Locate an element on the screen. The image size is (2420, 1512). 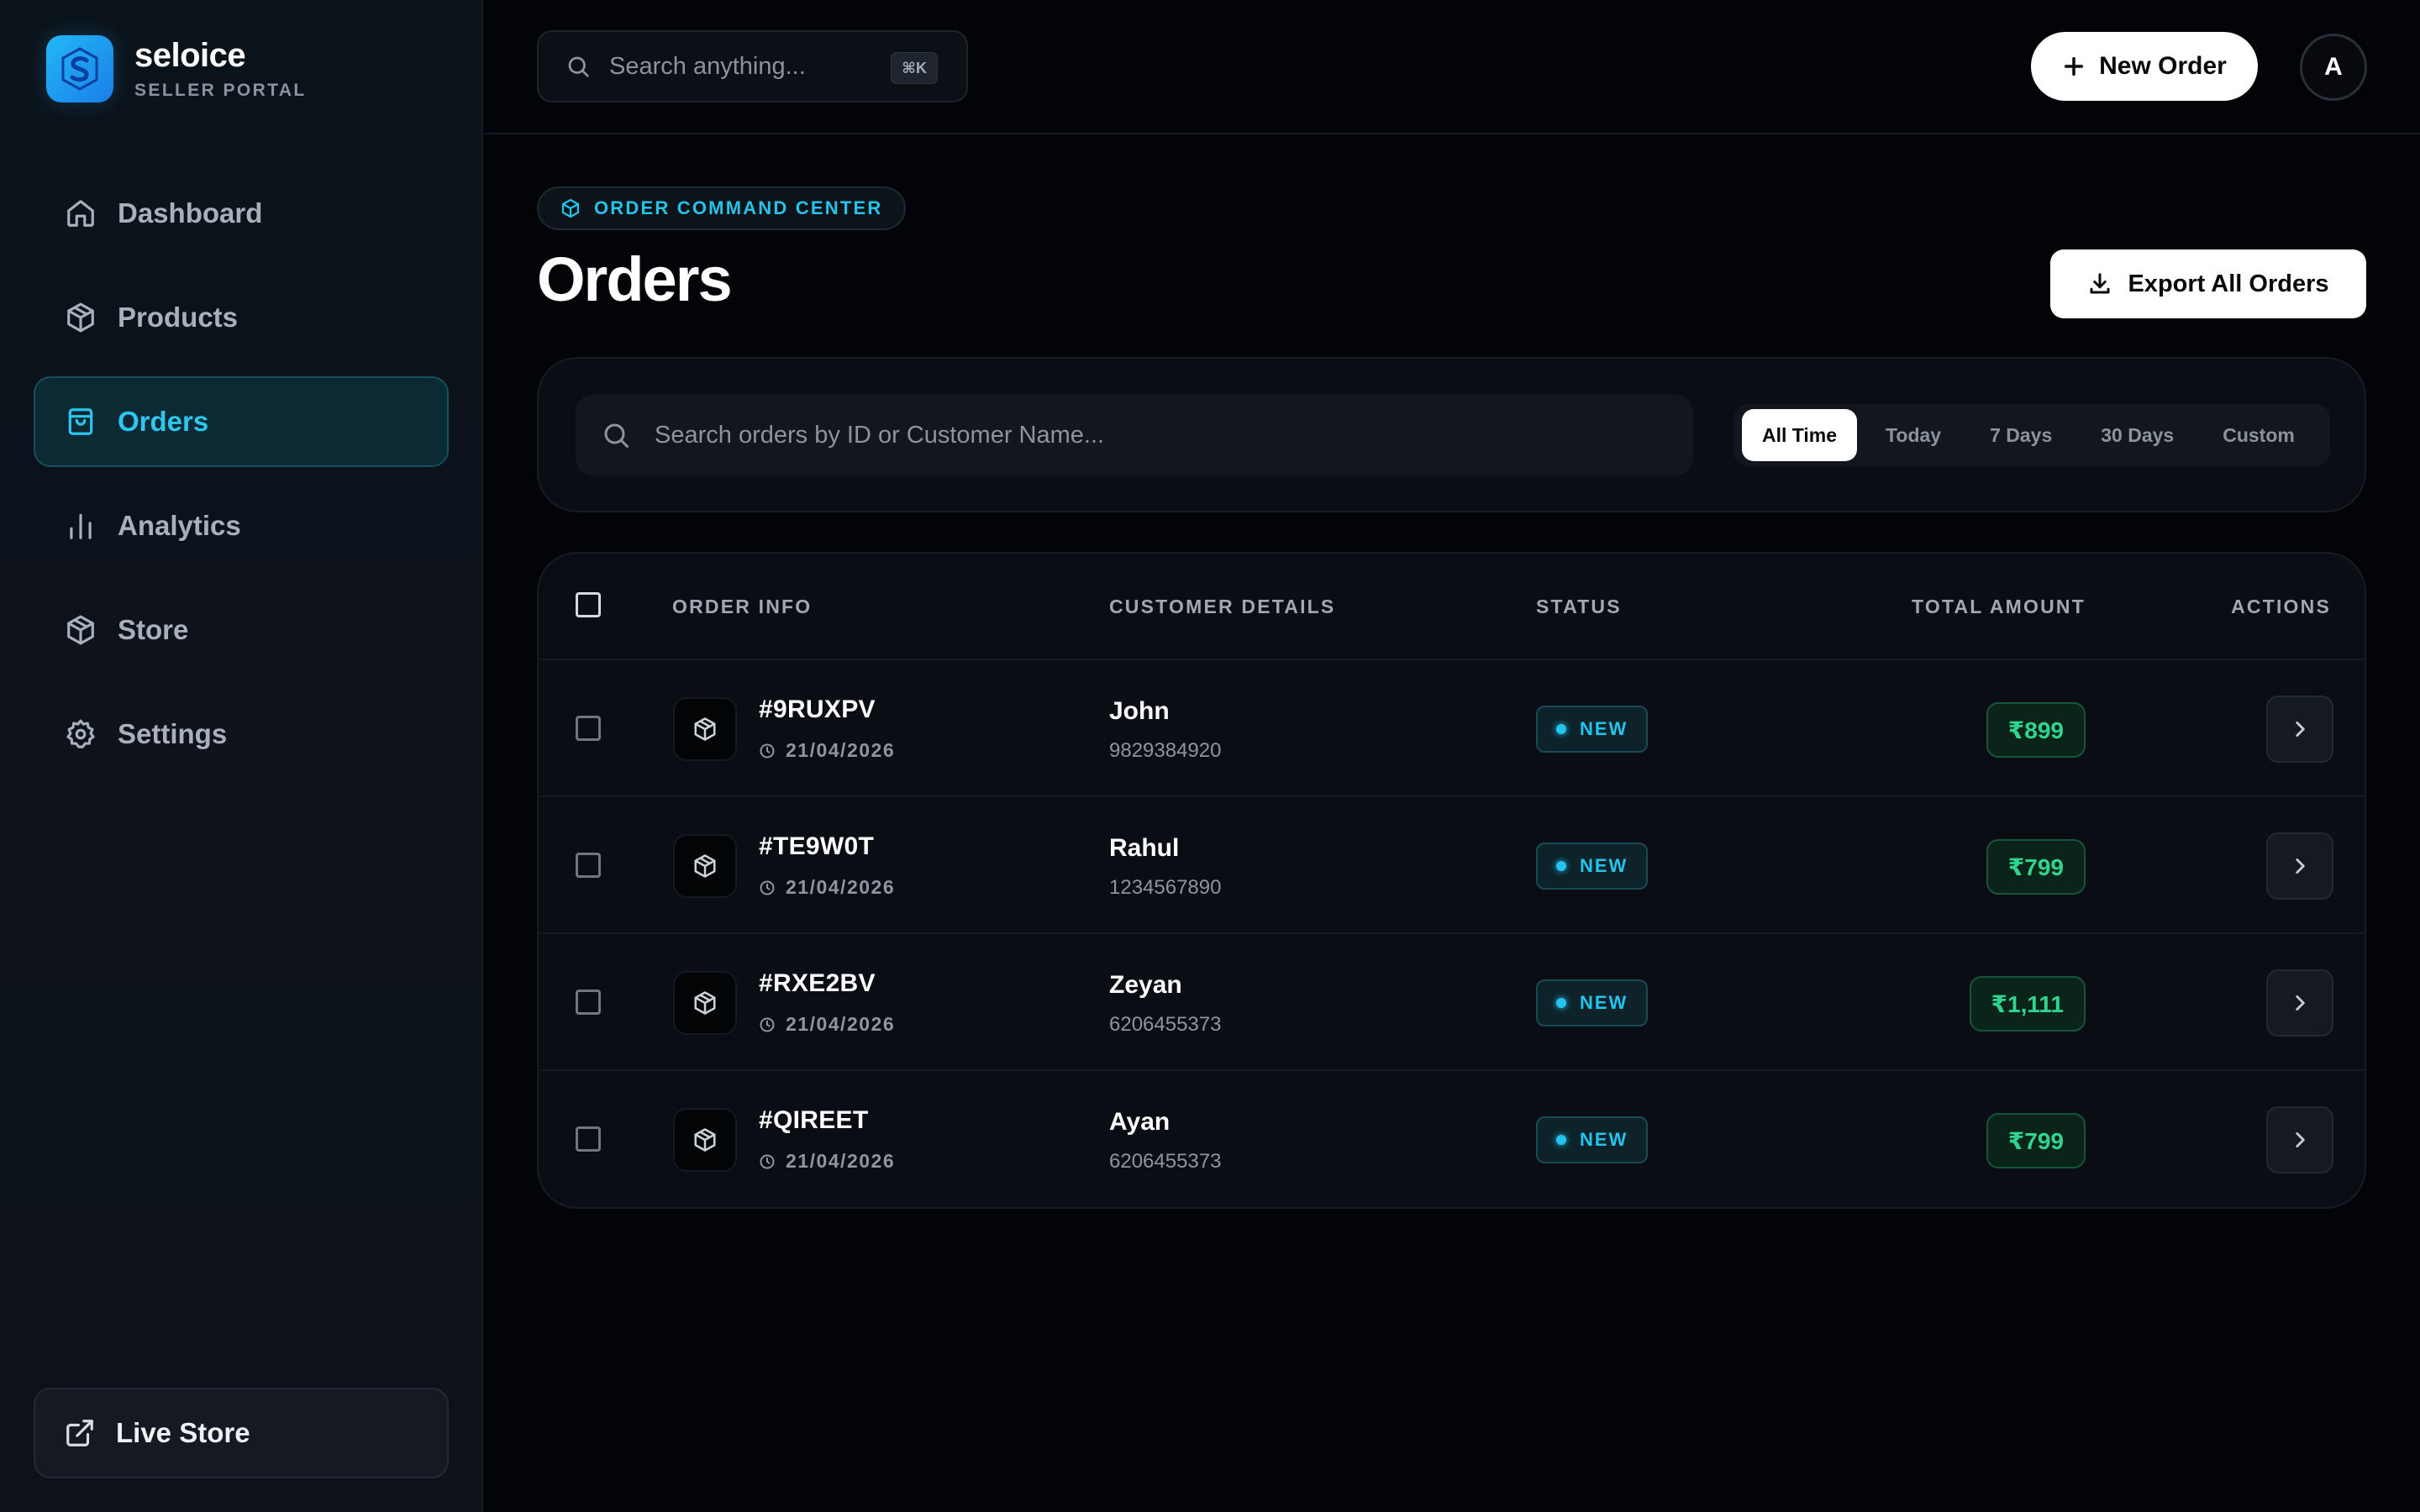
export-all-orders-button: Export All Orders is located at coordinates (2208, 283).